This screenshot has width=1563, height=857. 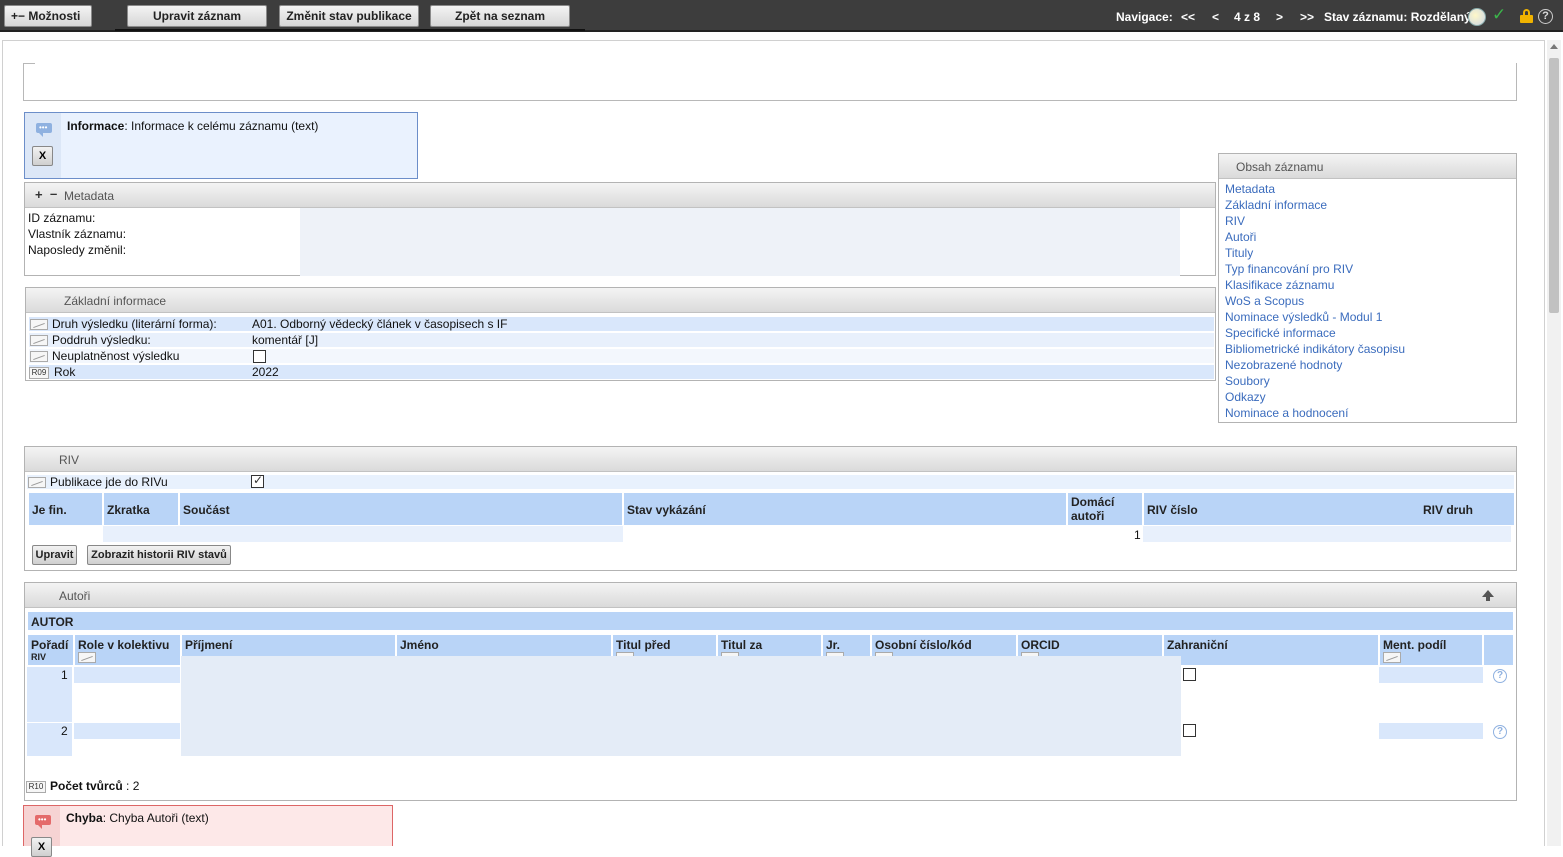 What do you see at coordinates (1303, 317) in the screenshot?
I see `toc-link-nominations-module: Nominace výsledků - Modul 1` at bounding box center [1303, 317].